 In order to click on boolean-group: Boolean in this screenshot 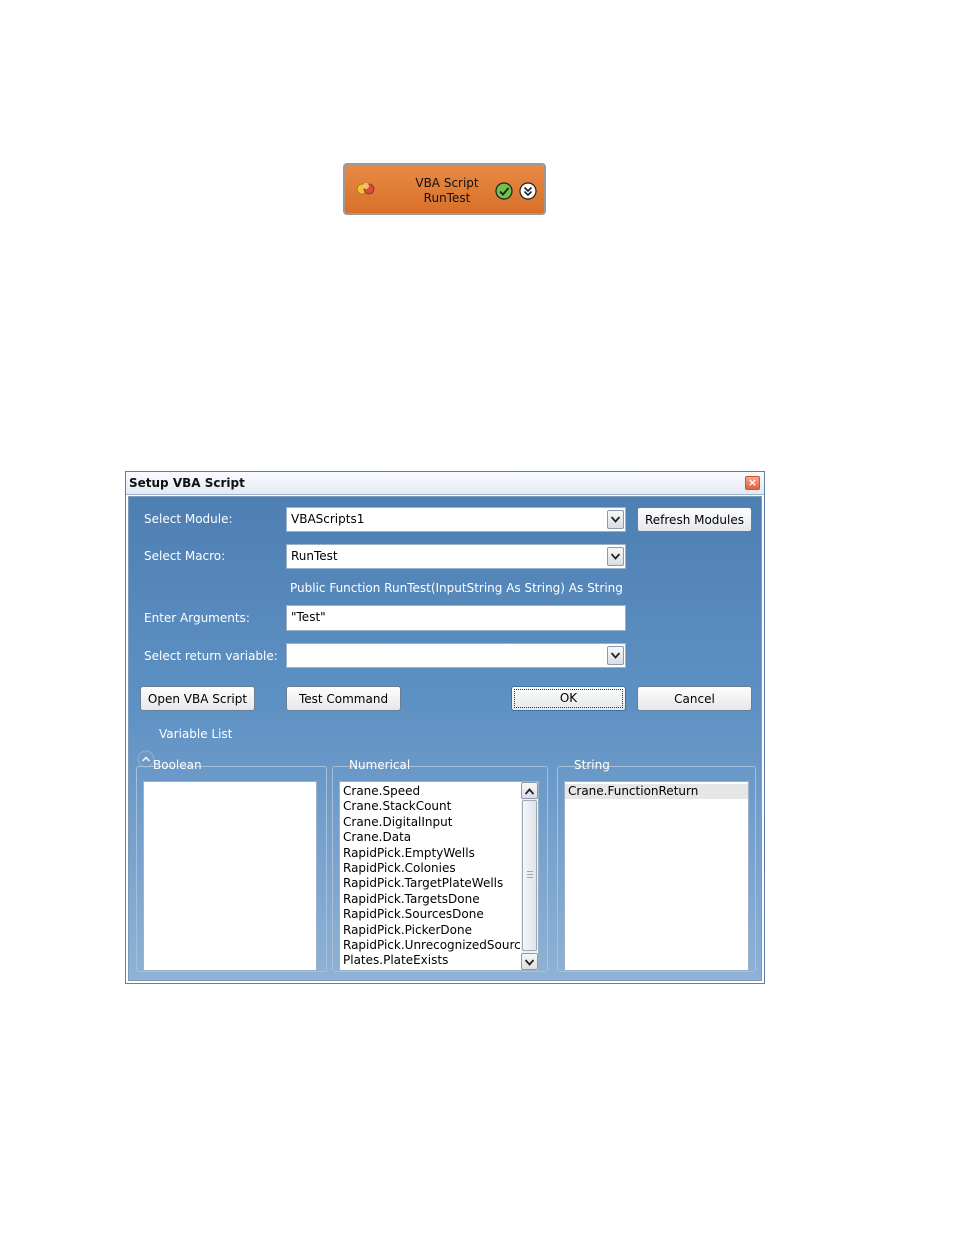, I will do `click(231, 865)`.